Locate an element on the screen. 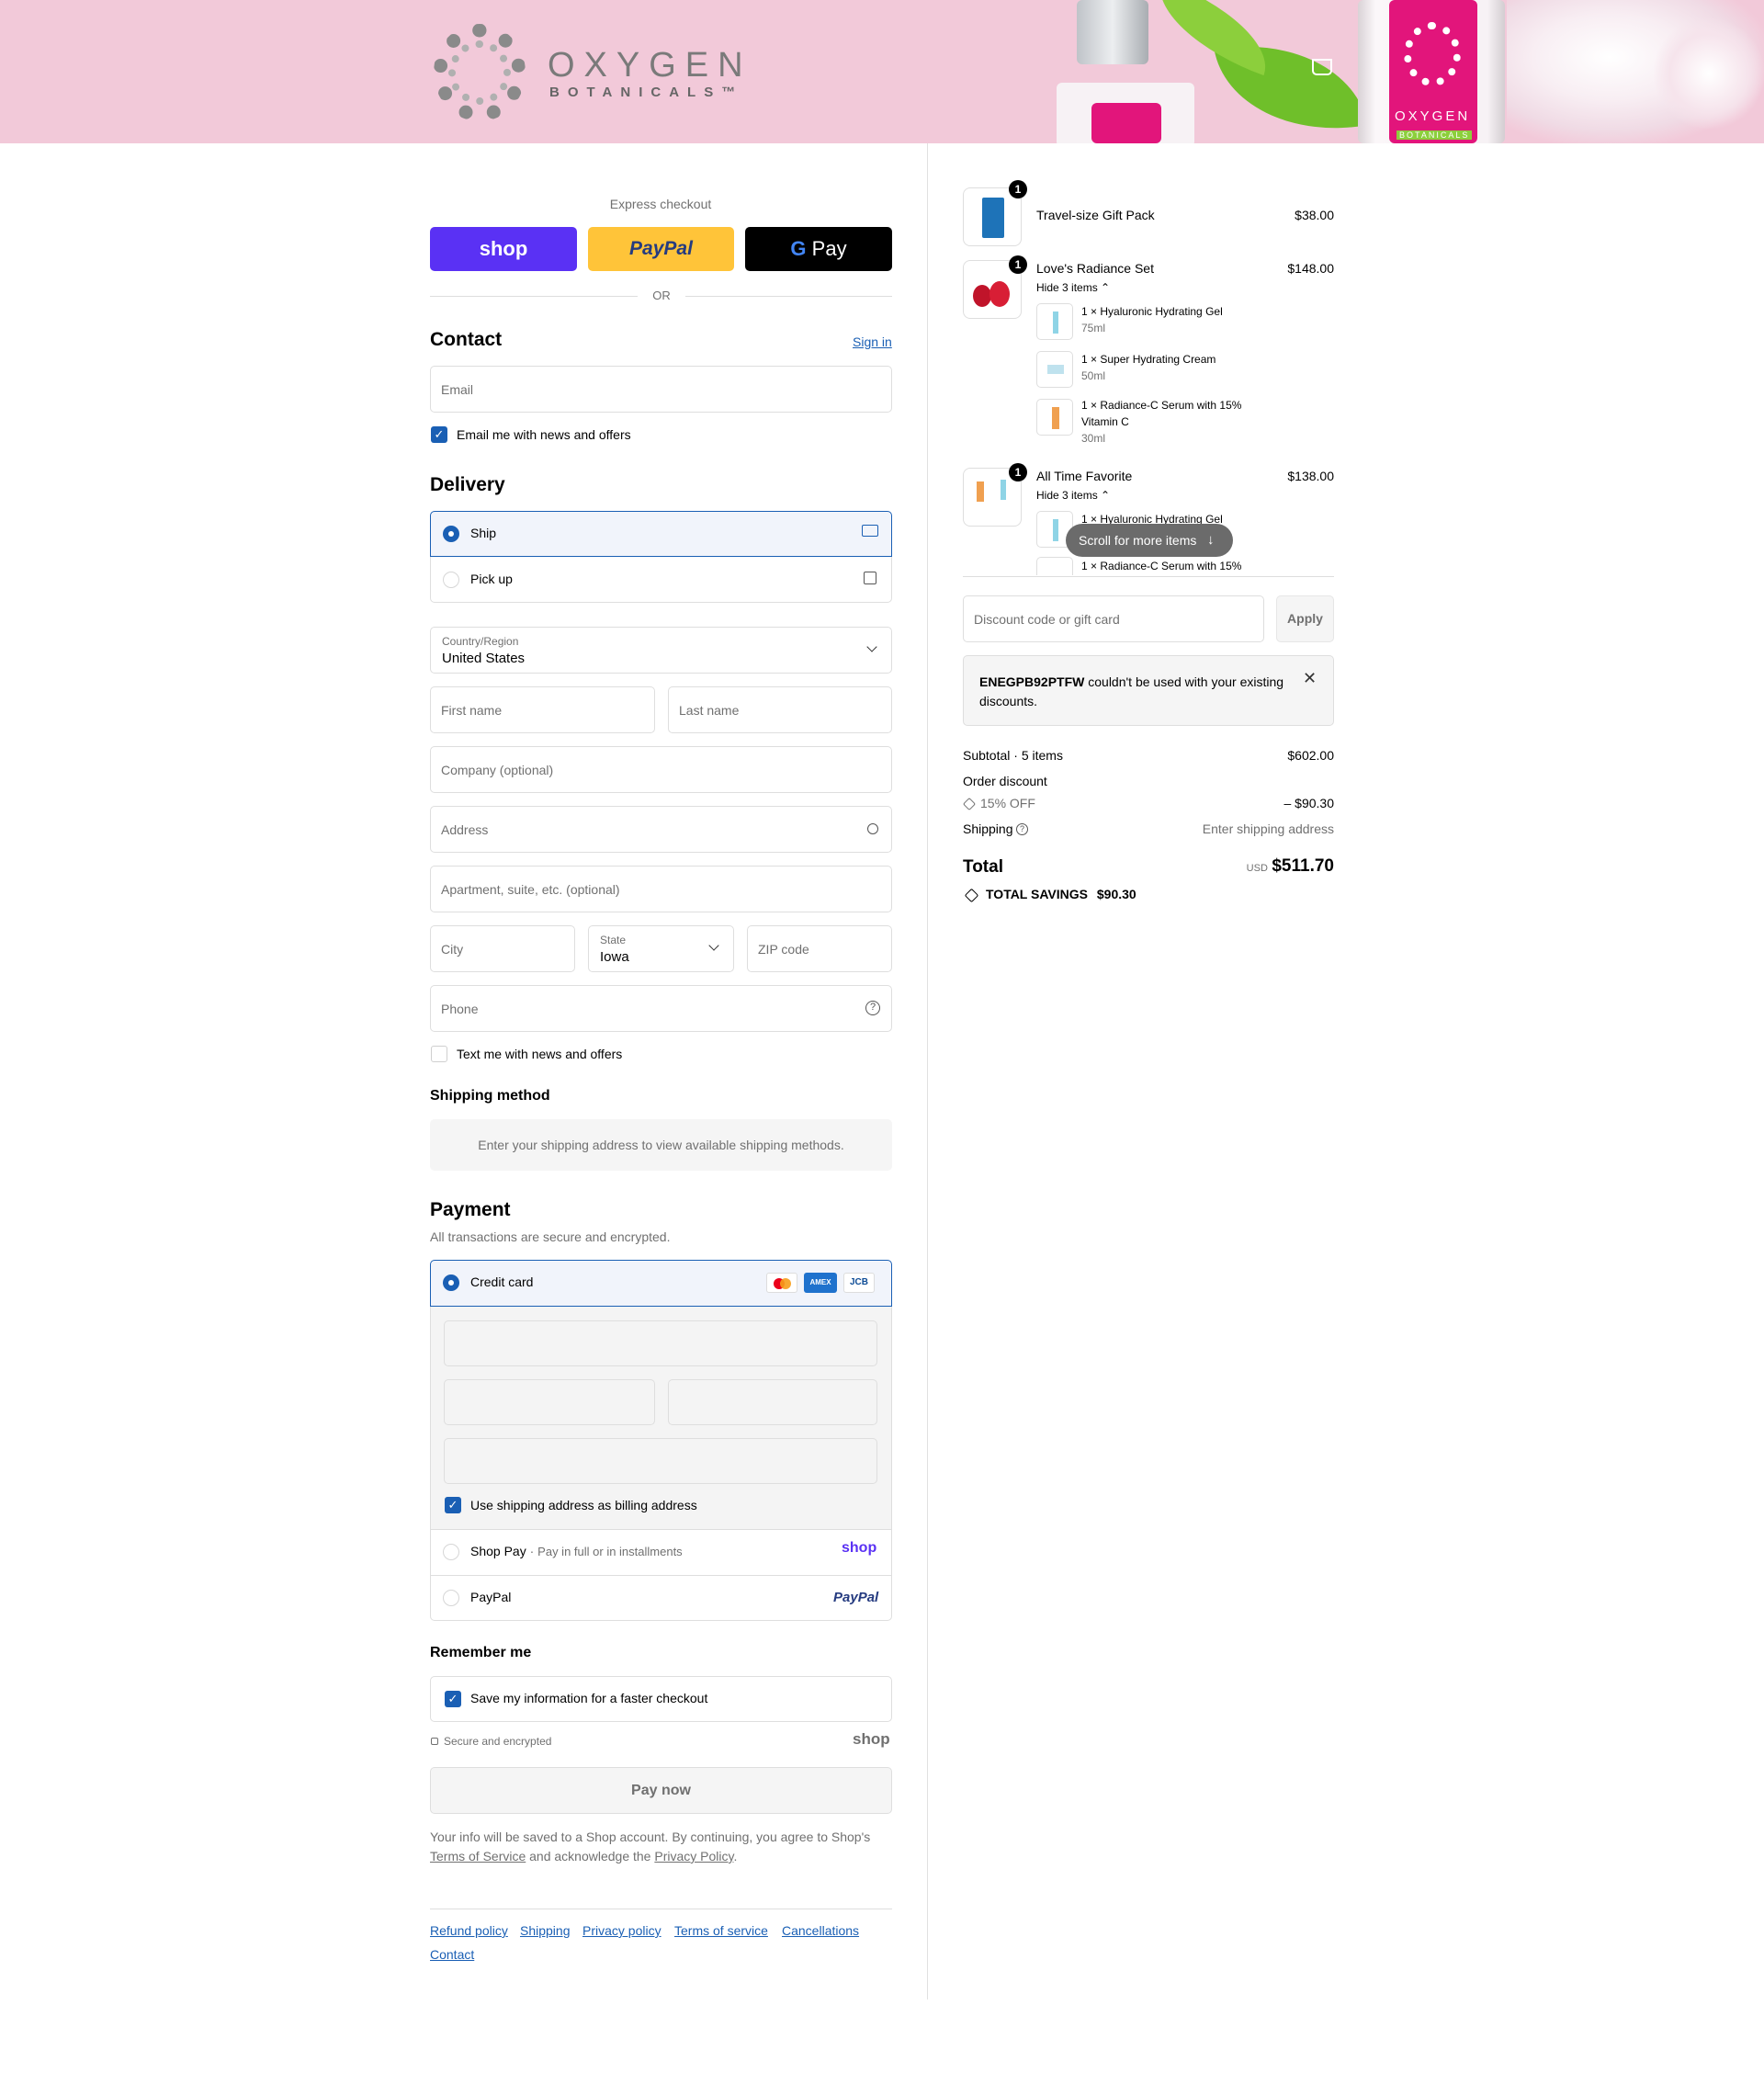 The width and height of the screenshot is (1764, 2073). mastercard-icon is located at coordinates (781, 1283).